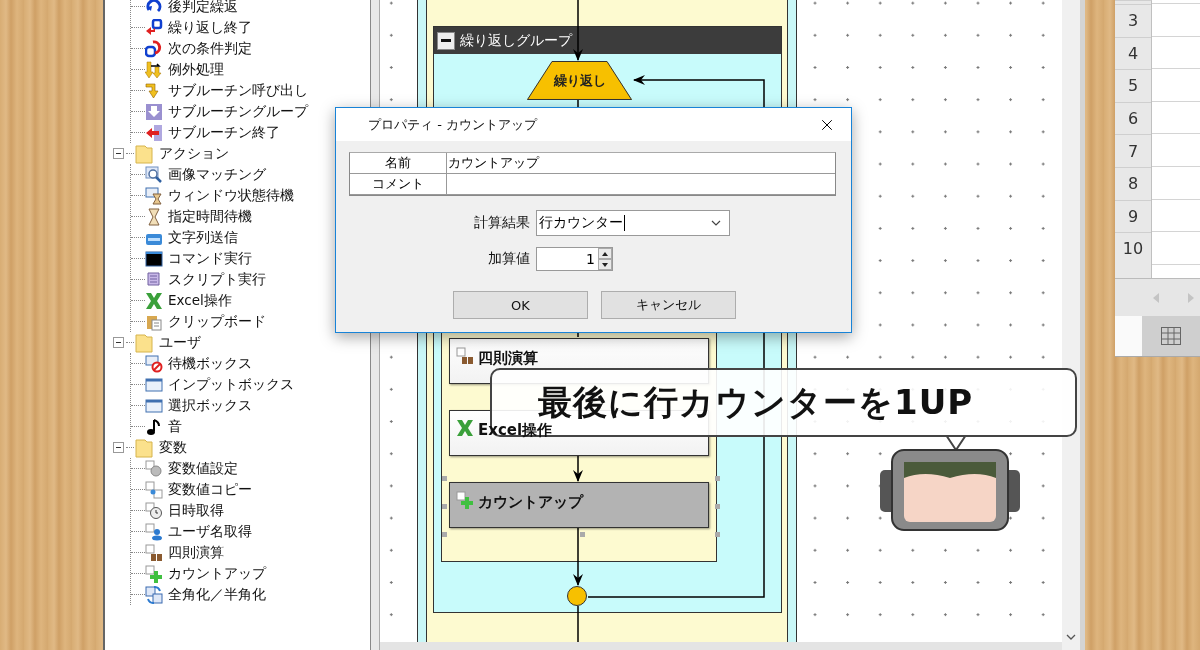 This screenshot has height=650, width=1200. Describe the element at coordinates (1133, 216) in the screenshot. I see `row-number: 9` at that location.